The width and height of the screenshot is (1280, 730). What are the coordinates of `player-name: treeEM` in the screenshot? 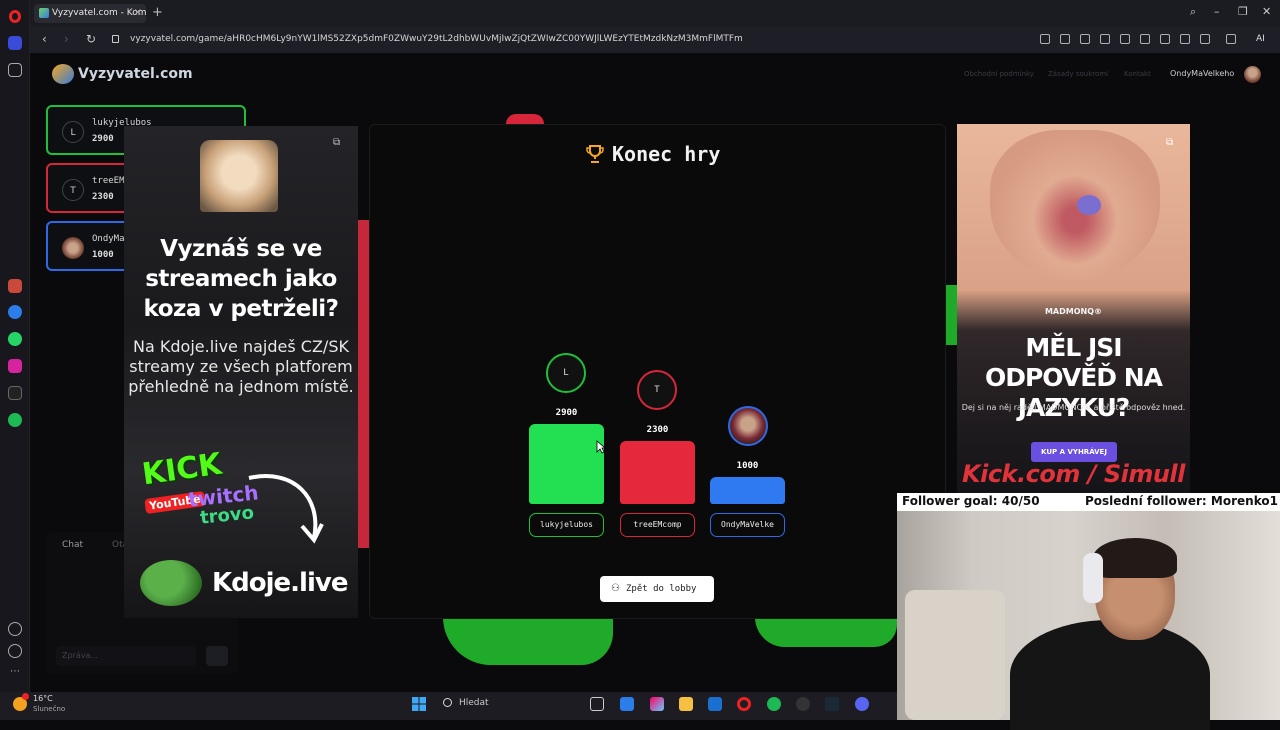 It's located at (108, 181).